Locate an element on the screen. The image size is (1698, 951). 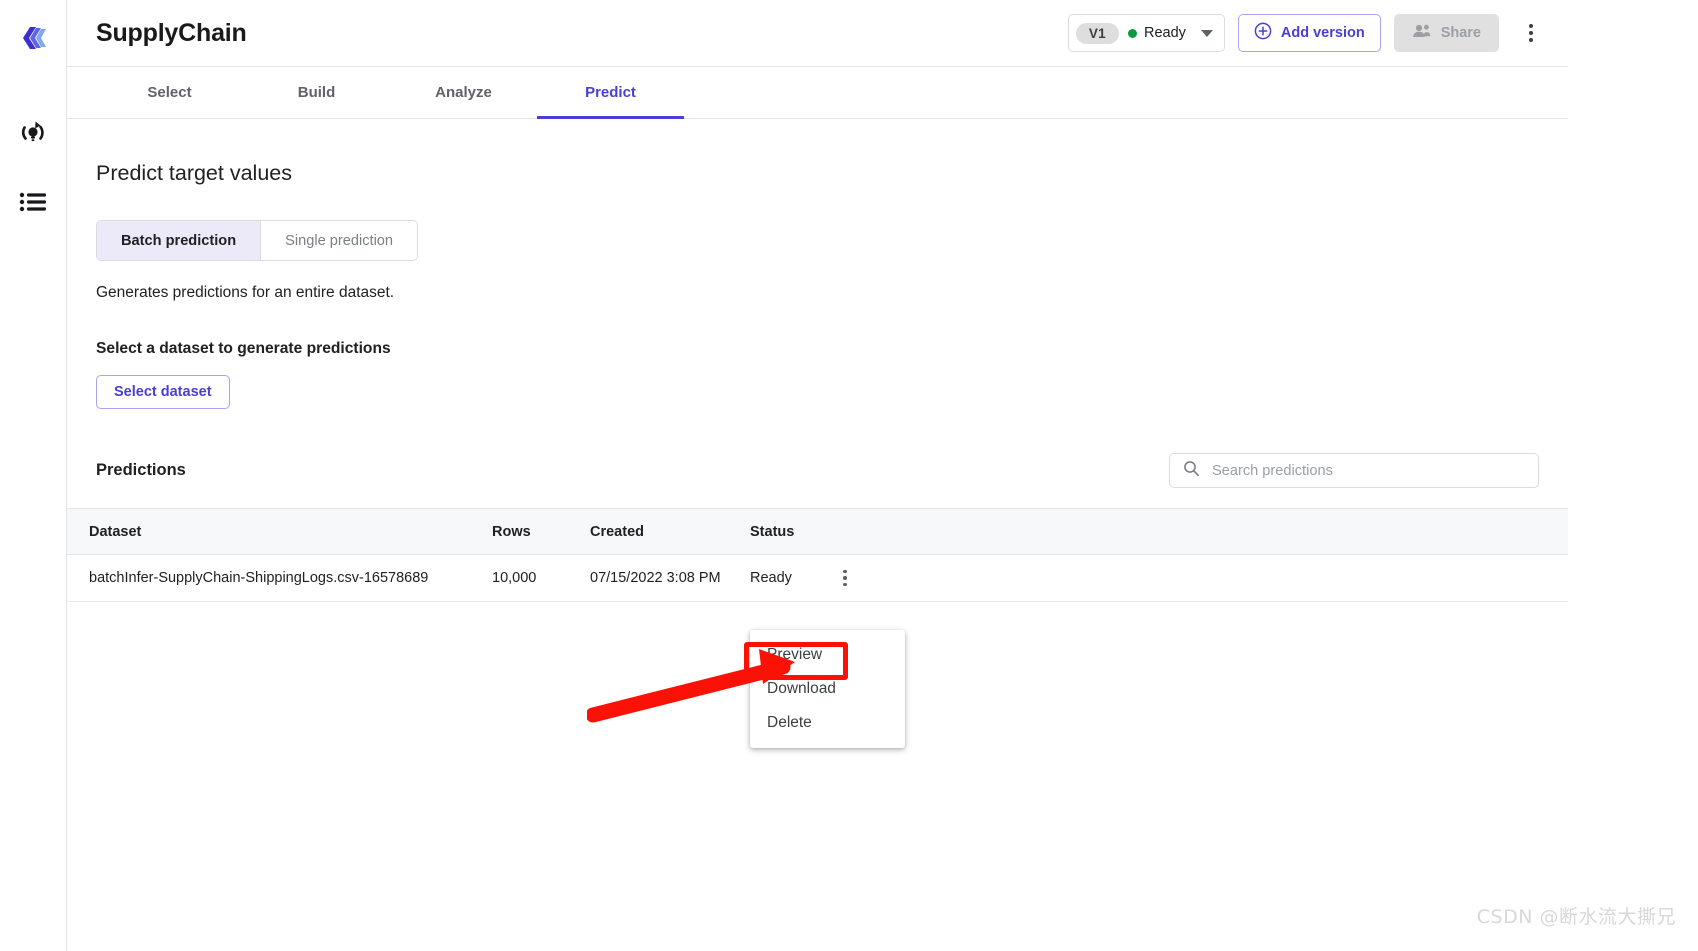
status-dot-icon is located at coordinates (1132, 33).